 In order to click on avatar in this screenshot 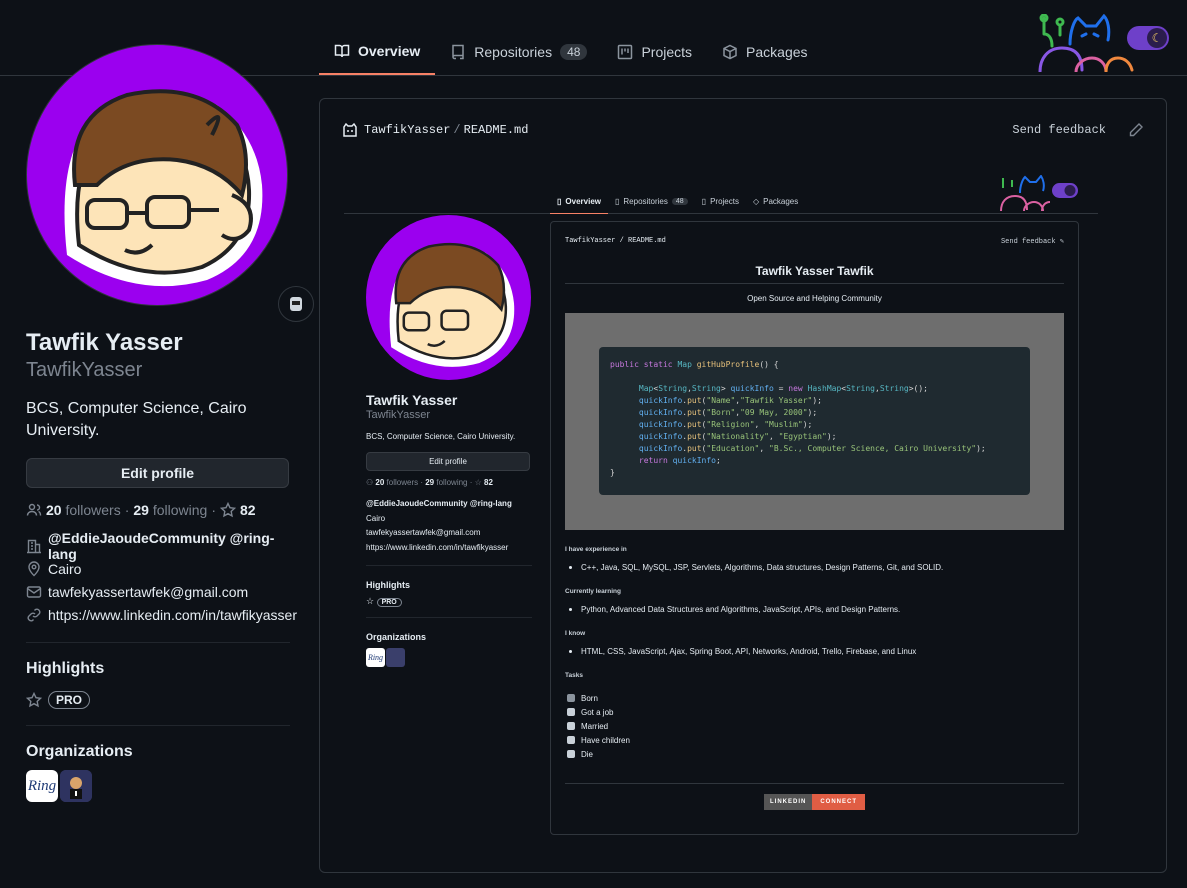, I will do `click(157, 175)`.